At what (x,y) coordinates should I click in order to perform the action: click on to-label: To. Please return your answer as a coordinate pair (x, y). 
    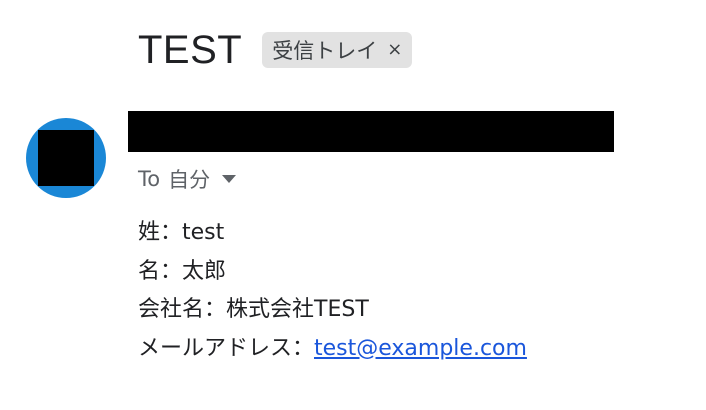
    Looking at the image, I should click on (149, 179).